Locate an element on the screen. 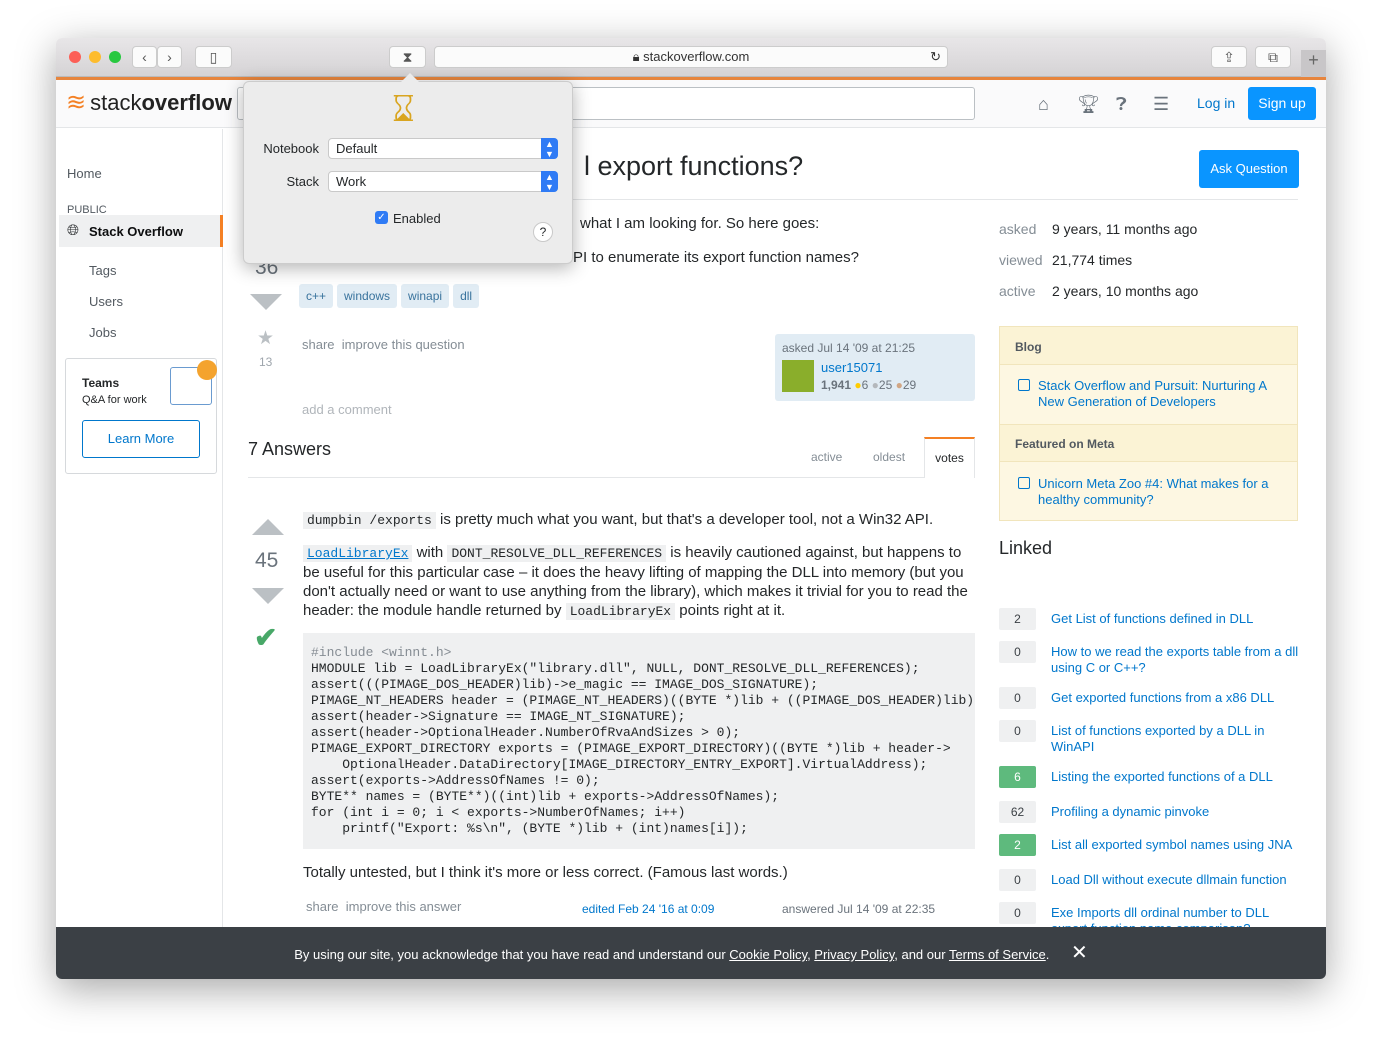  signup-button: Sign up is located at coordinates (1282, 103).